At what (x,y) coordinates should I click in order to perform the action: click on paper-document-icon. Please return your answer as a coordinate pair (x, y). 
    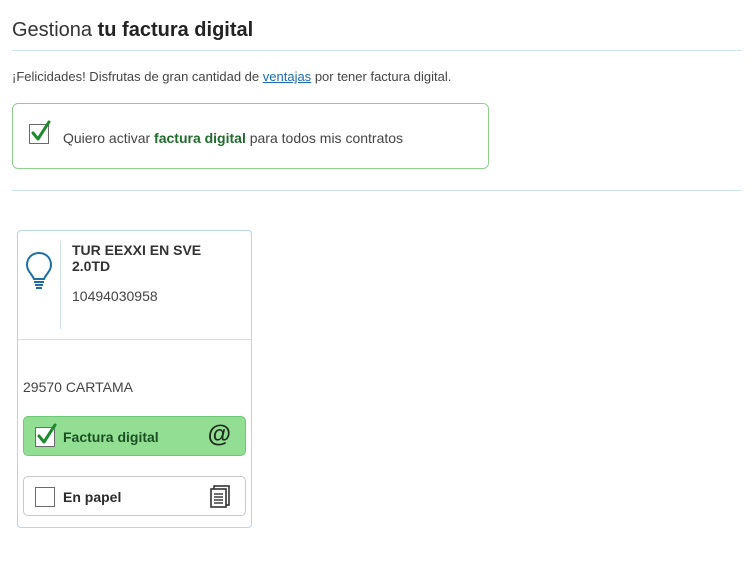
    Looking at the image, I should click on (220, 496).